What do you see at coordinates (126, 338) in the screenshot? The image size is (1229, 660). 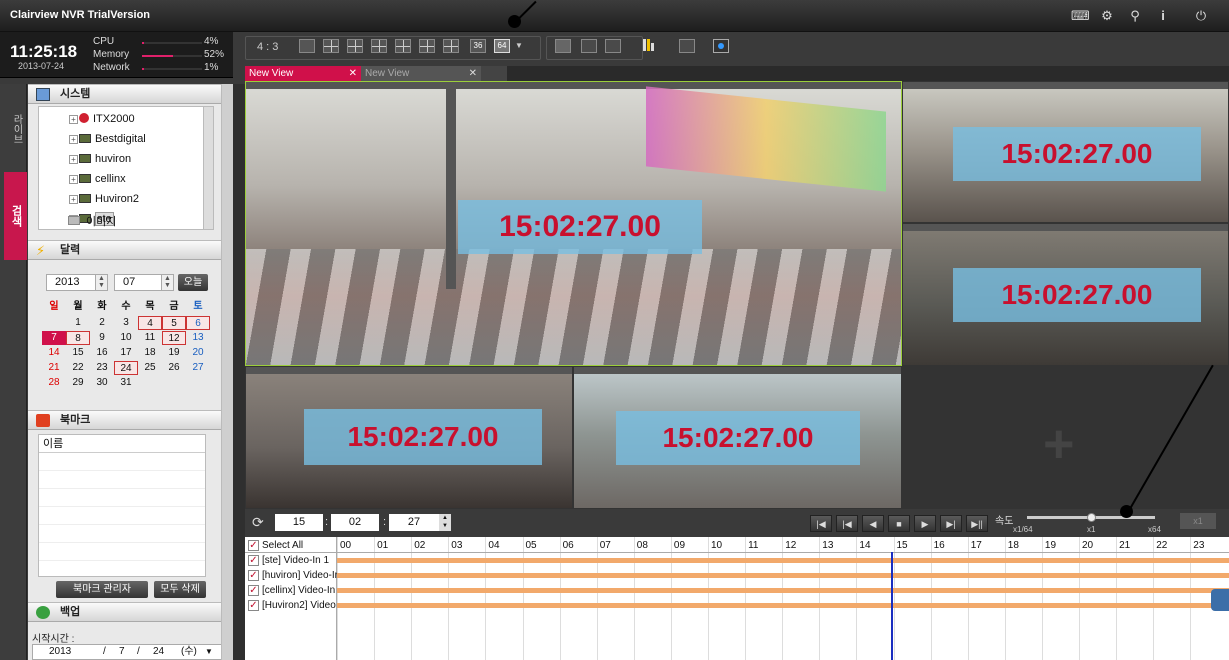 I see `calendar-day: 10` at bounding box center [126, 338].